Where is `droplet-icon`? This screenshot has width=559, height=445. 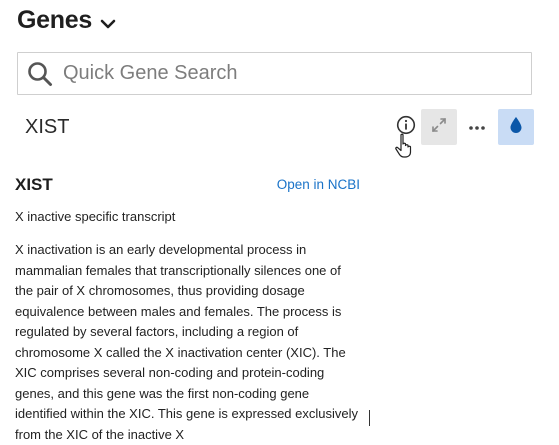
droplet-icon is located at coordinates (516, 127).